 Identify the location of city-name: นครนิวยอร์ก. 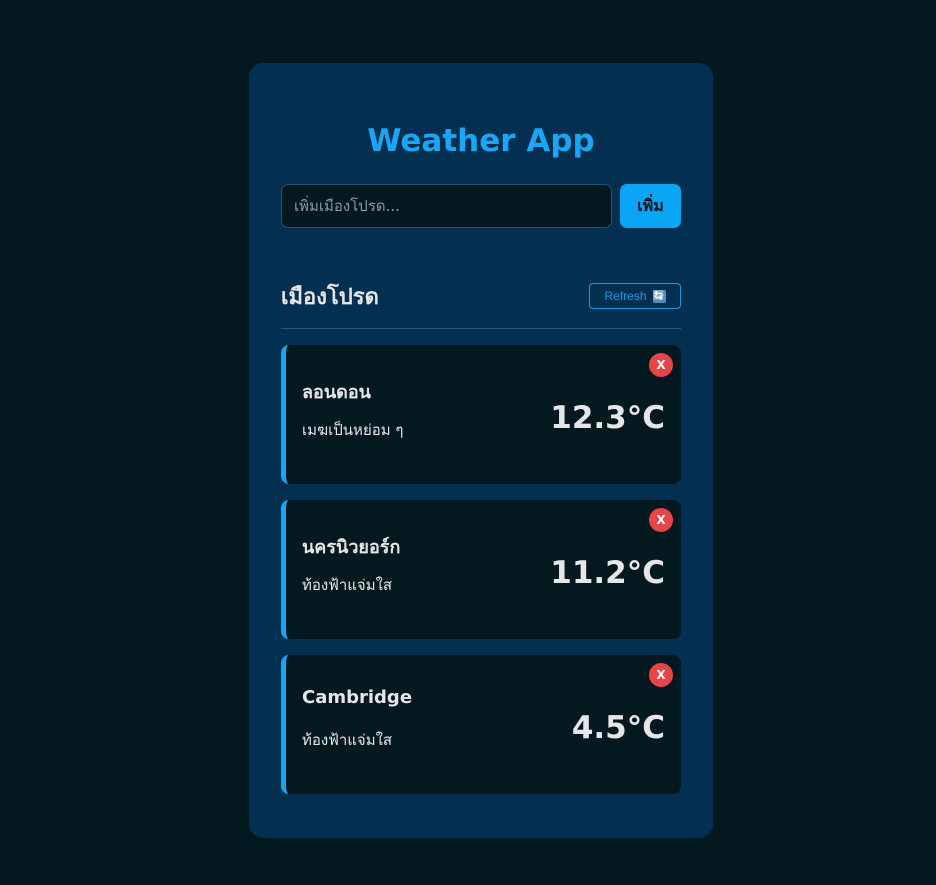
(351, 547).